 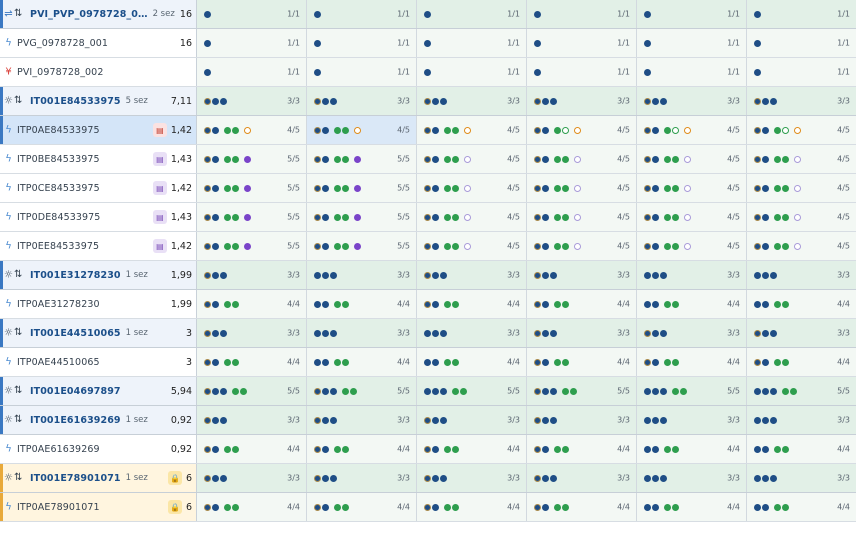 What do you see at coordinates (98, 14) in the screenshot?
I see `row-name-cell: ⇌ ⇅ PVI_PVP_0978728_0… 2 sez 16` at bounding box center [98, 14].